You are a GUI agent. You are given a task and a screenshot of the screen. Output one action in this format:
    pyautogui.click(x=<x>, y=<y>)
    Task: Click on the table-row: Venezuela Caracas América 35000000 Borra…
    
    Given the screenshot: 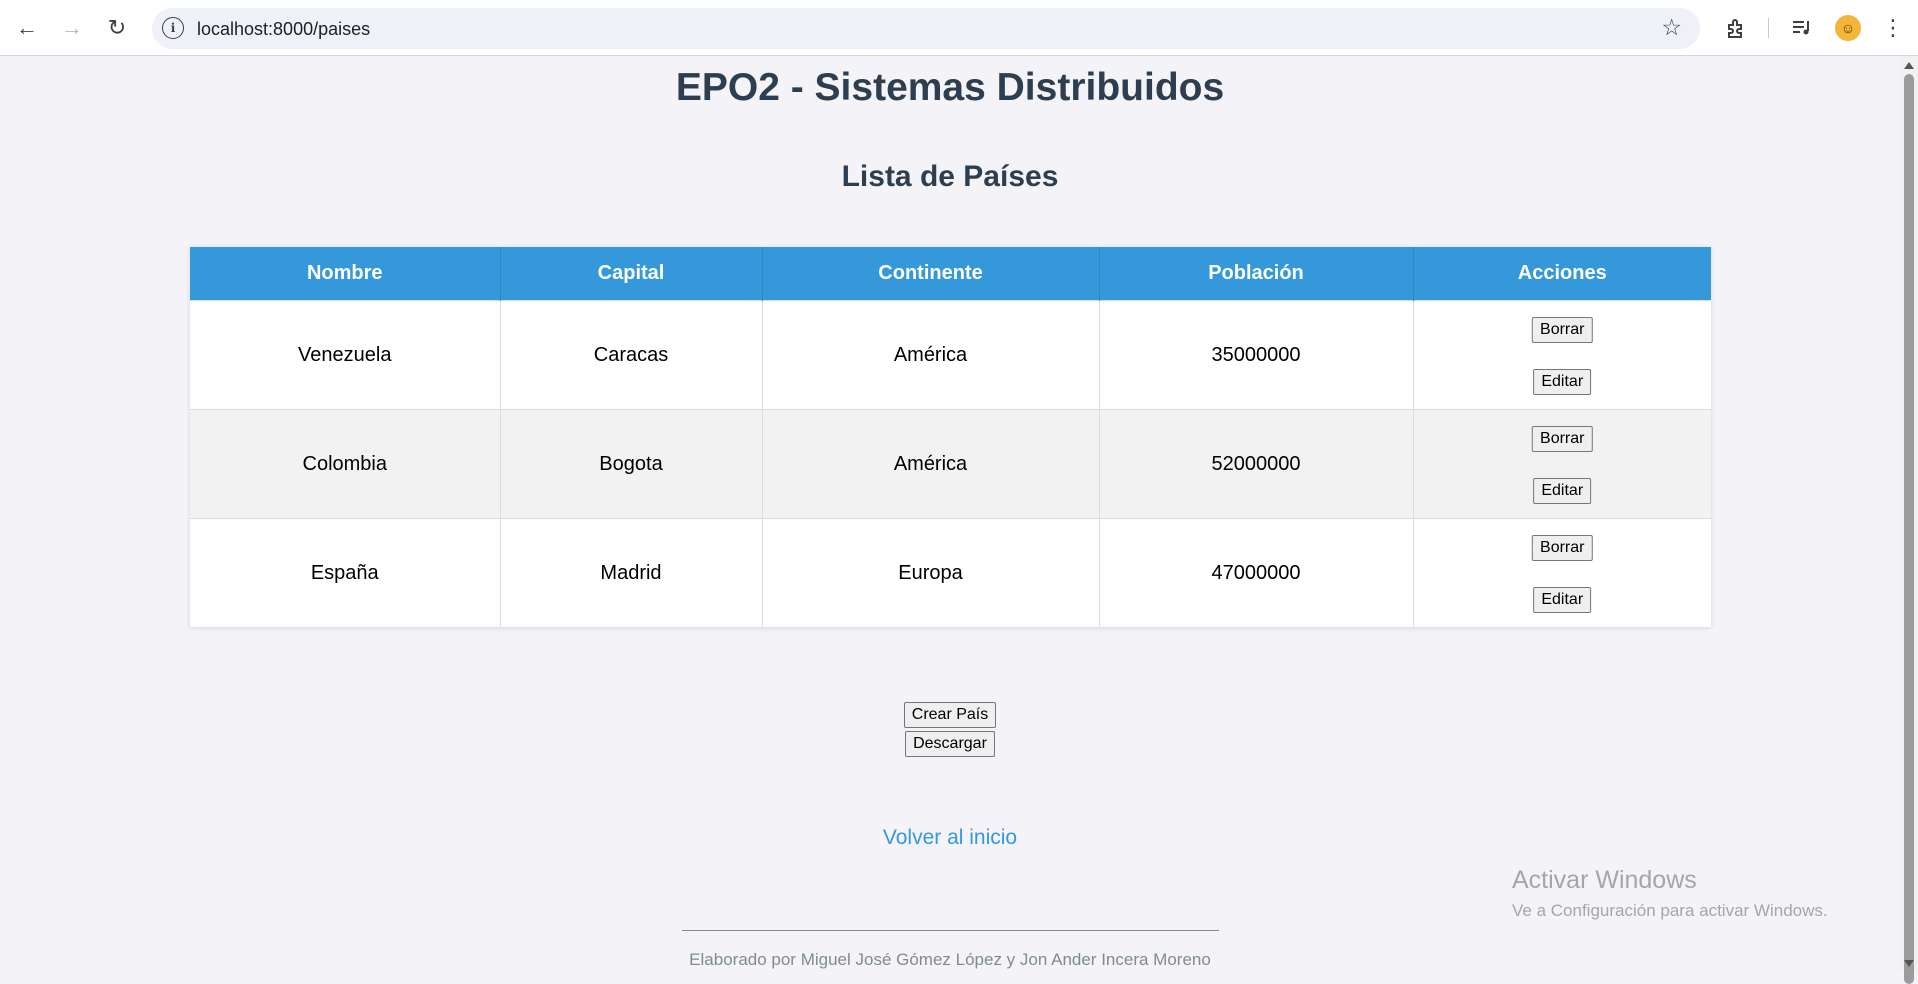 What is the action you would take?
    pyautogui.click(x=950, y=355)
    